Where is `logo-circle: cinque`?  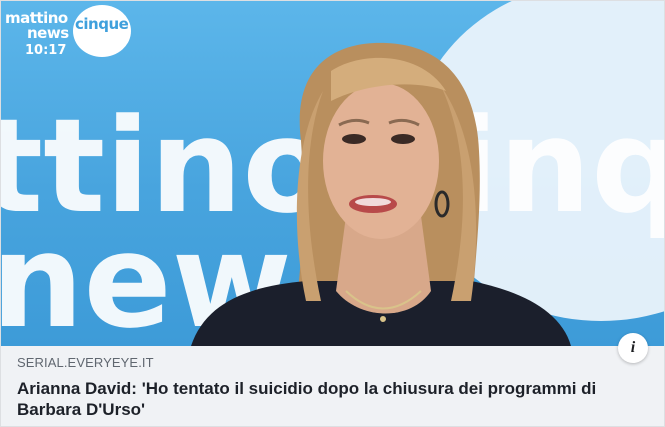 logo-circle: cinque is located at coordinates (102, 31).